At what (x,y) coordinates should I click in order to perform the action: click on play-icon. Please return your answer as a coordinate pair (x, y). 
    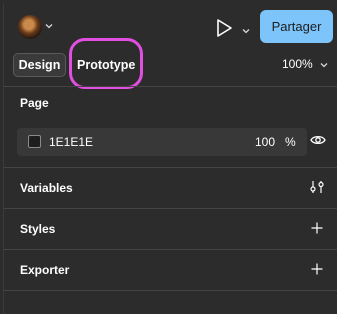
    Looking at the image, I should click on (224, 28).